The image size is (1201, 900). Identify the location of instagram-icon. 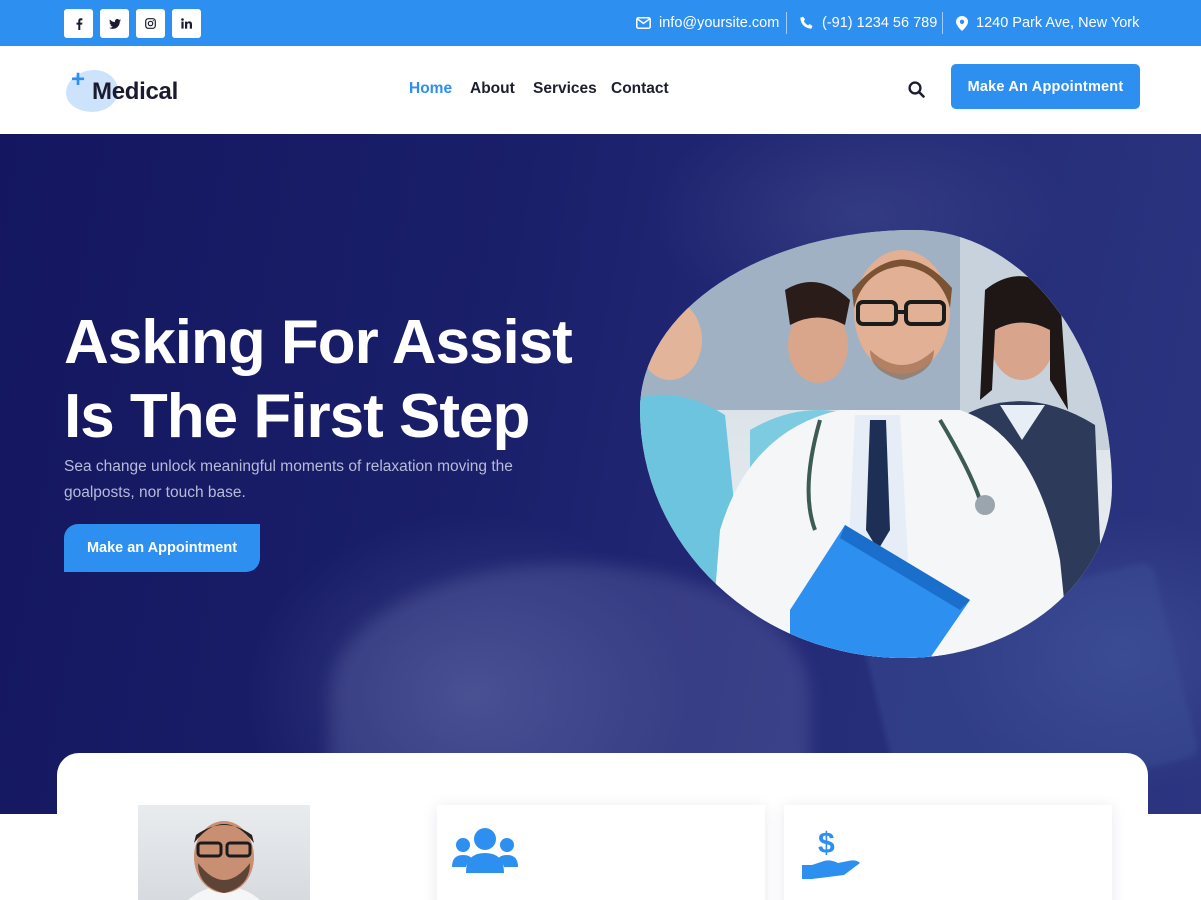
(150, 23).